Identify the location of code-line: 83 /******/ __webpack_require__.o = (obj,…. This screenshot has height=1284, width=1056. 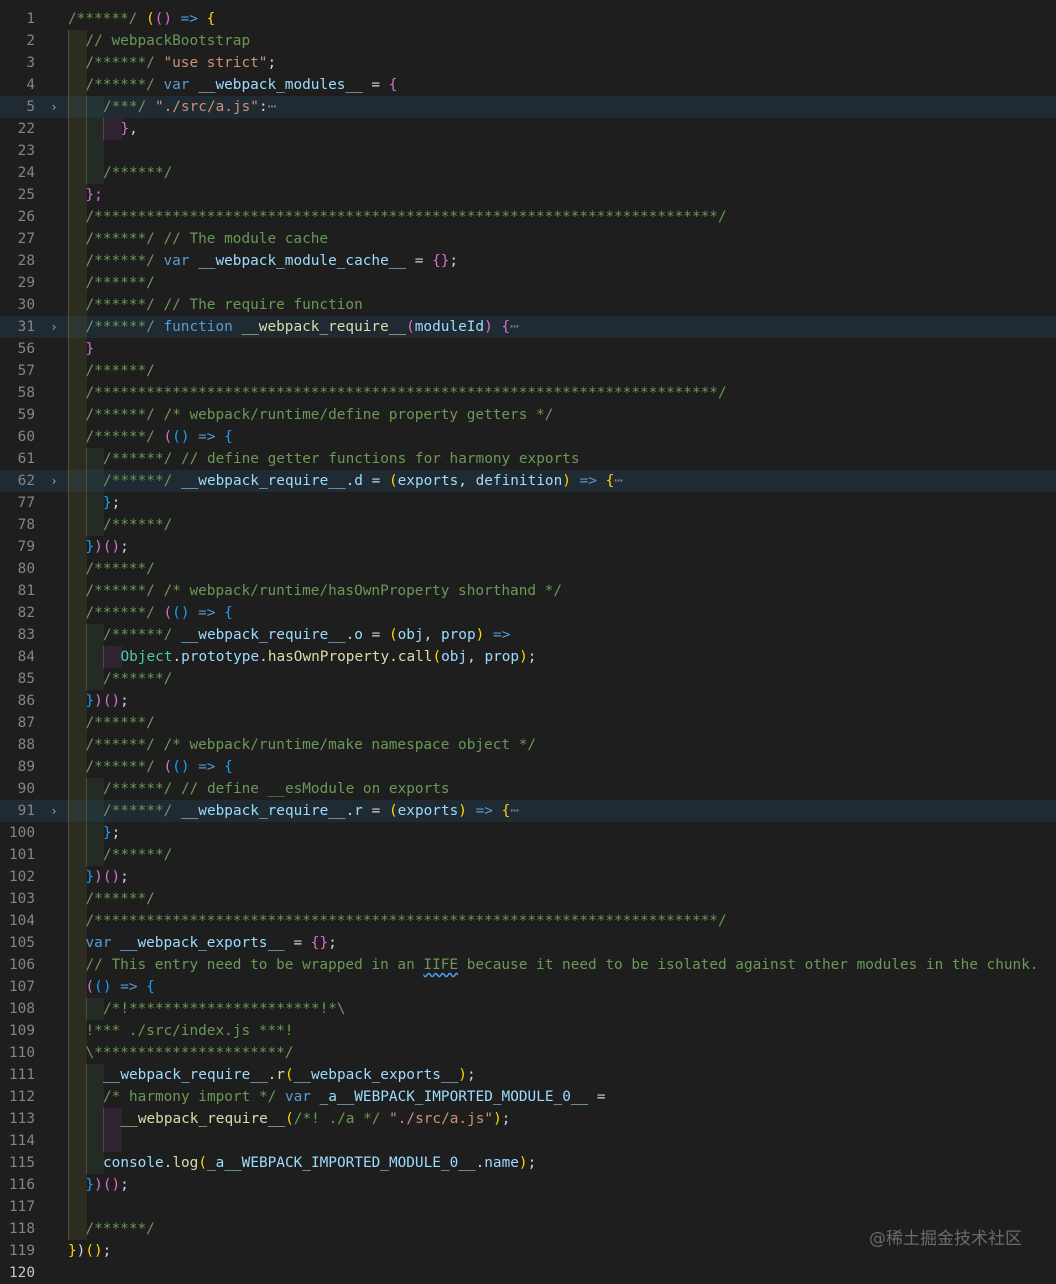
(528, 635).